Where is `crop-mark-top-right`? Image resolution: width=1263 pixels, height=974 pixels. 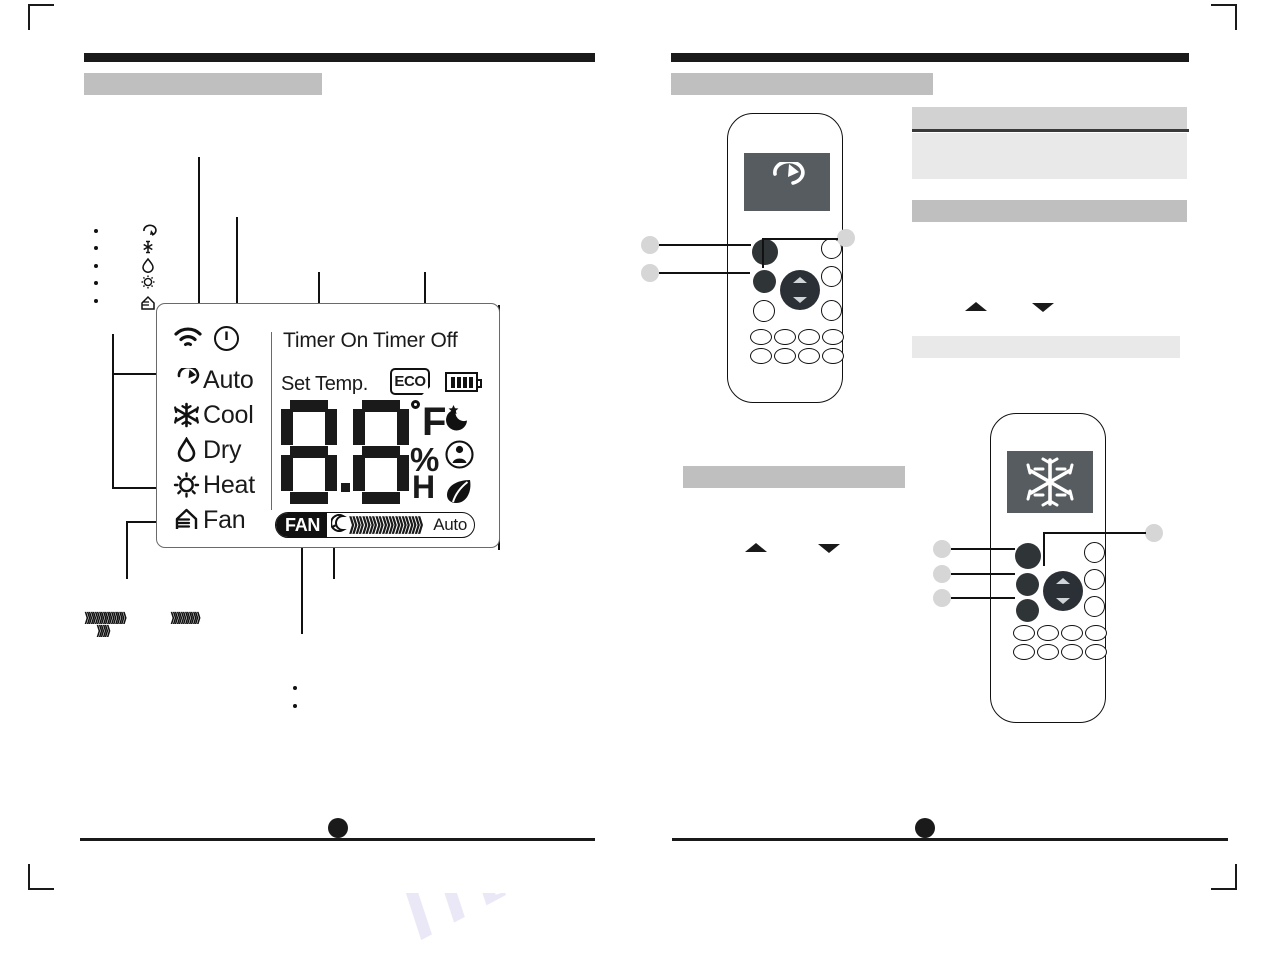
crop-mark-top-right is located at coordinates (1224, 17).